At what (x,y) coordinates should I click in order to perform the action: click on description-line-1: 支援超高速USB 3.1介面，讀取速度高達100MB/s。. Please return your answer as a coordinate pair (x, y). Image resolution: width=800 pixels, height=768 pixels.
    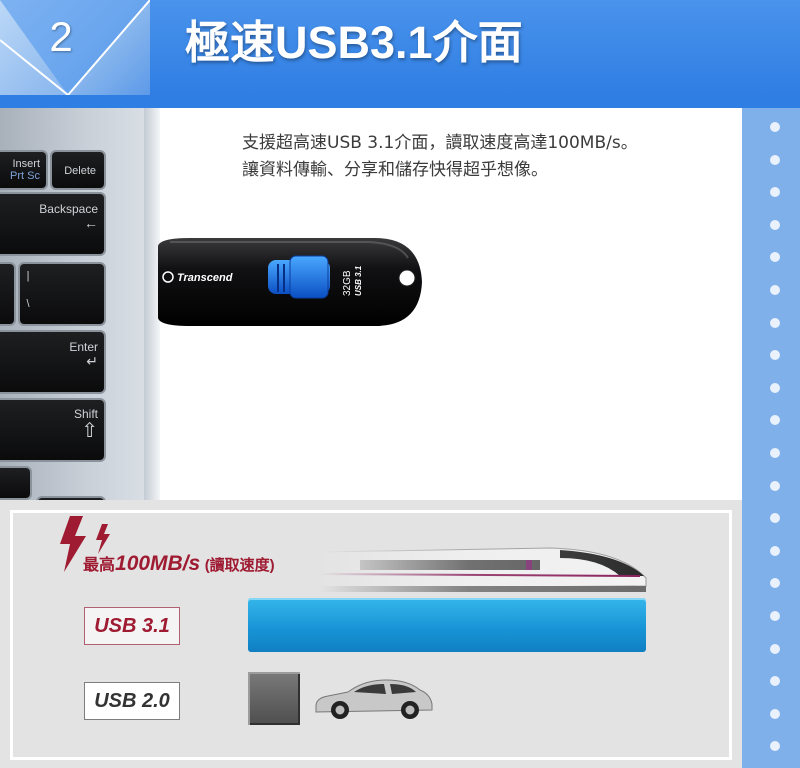
    Looking at the image, I should click on (440, 143).